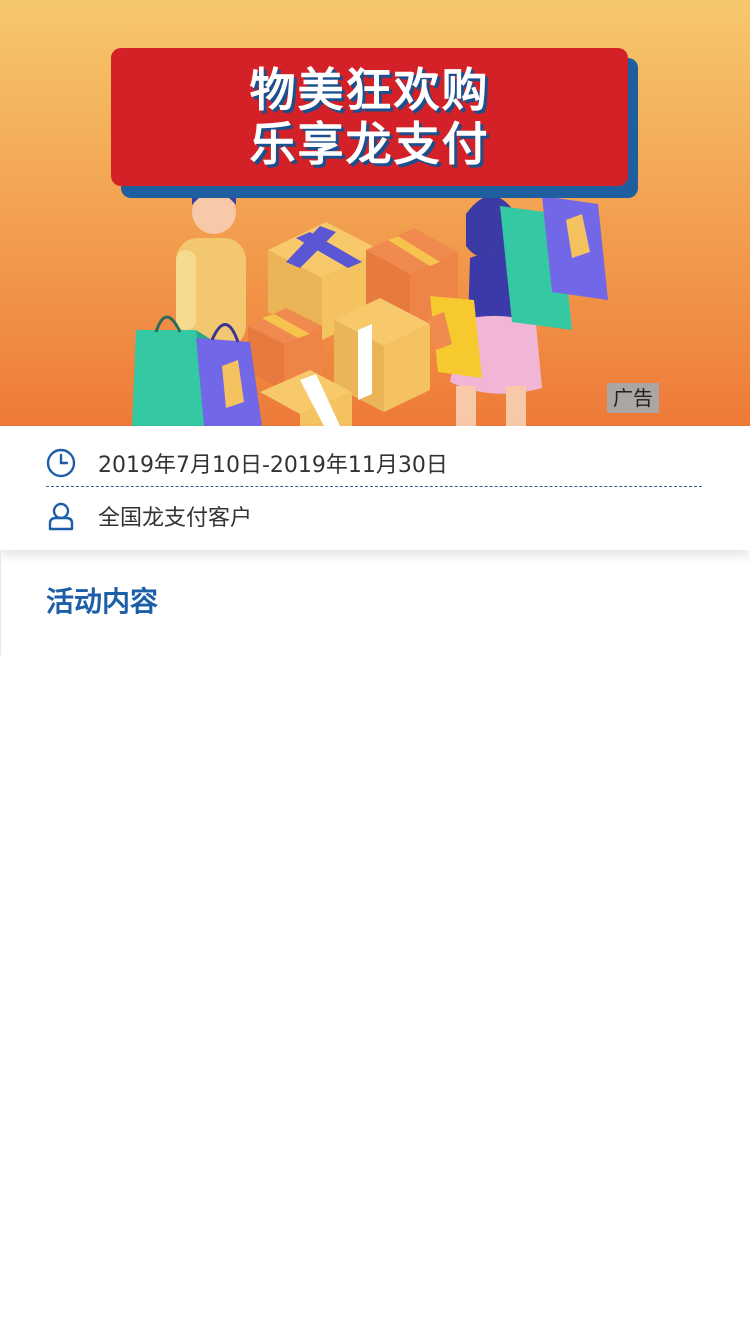  I want to click on activity-audience: 全国龙支付客户, so click(175, 518).